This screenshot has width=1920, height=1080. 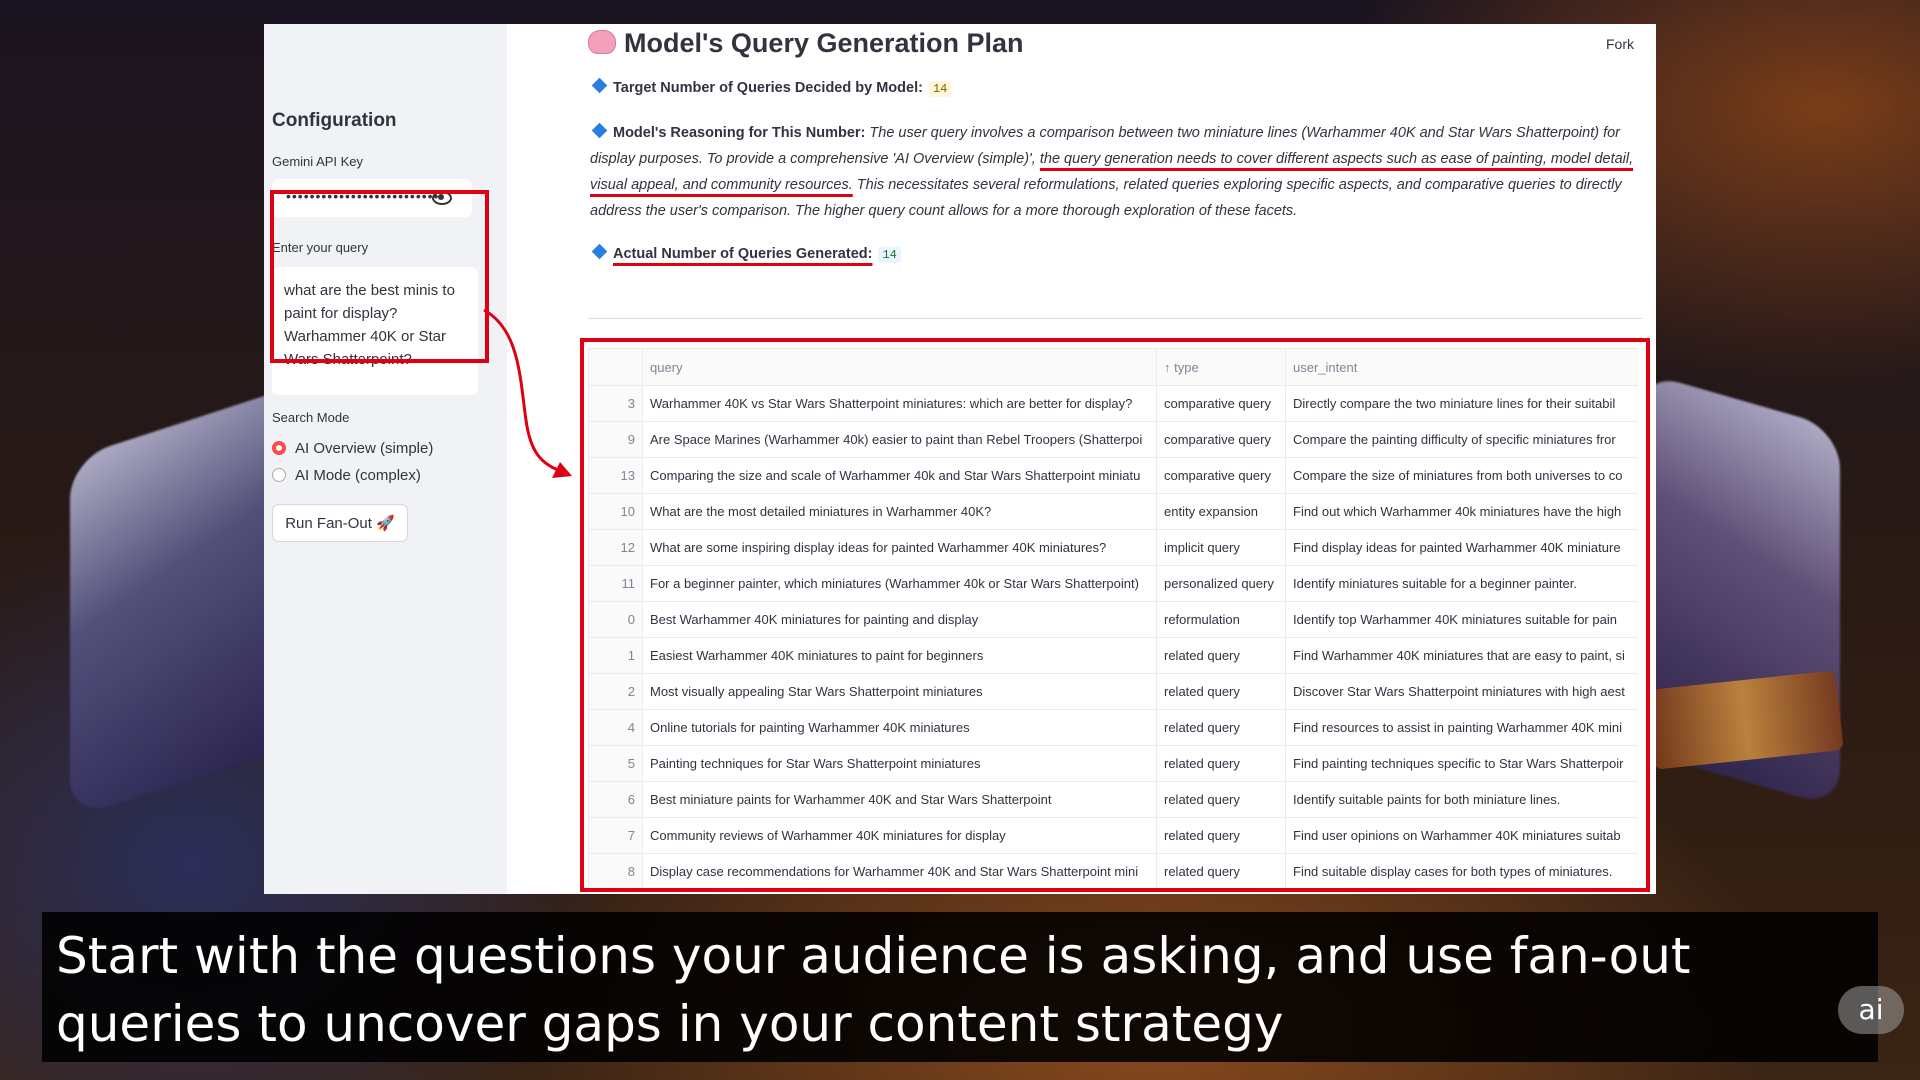 I want to click on radio-empty-icon, so click(x=279, y=475).